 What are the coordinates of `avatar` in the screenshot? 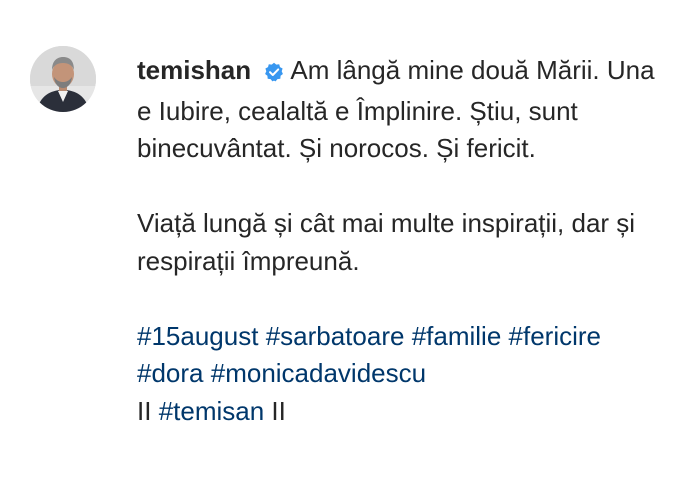 It's located at (63, 79).